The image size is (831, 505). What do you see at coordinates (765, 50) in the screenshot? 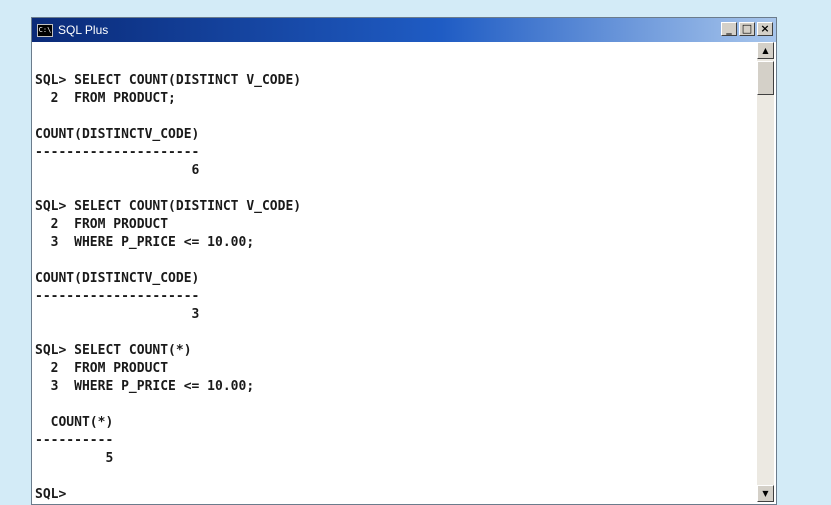
I see `scroll-up-button: ▲` at bounding box center [765, 50].